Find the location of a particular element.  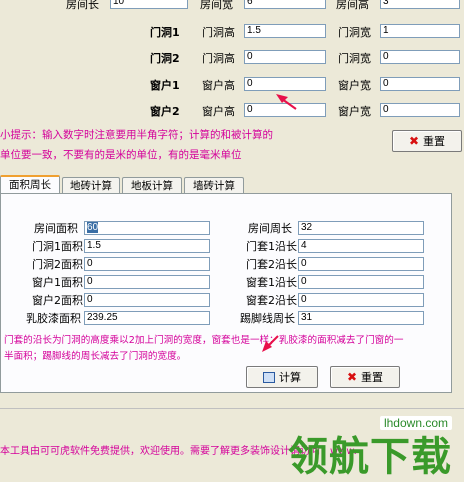

annotation-arrows is located at coordinates (279, 223).